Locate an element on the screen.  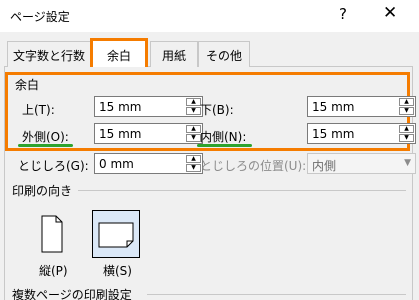
landscape-page-icon is located at coordinates (116, 235).